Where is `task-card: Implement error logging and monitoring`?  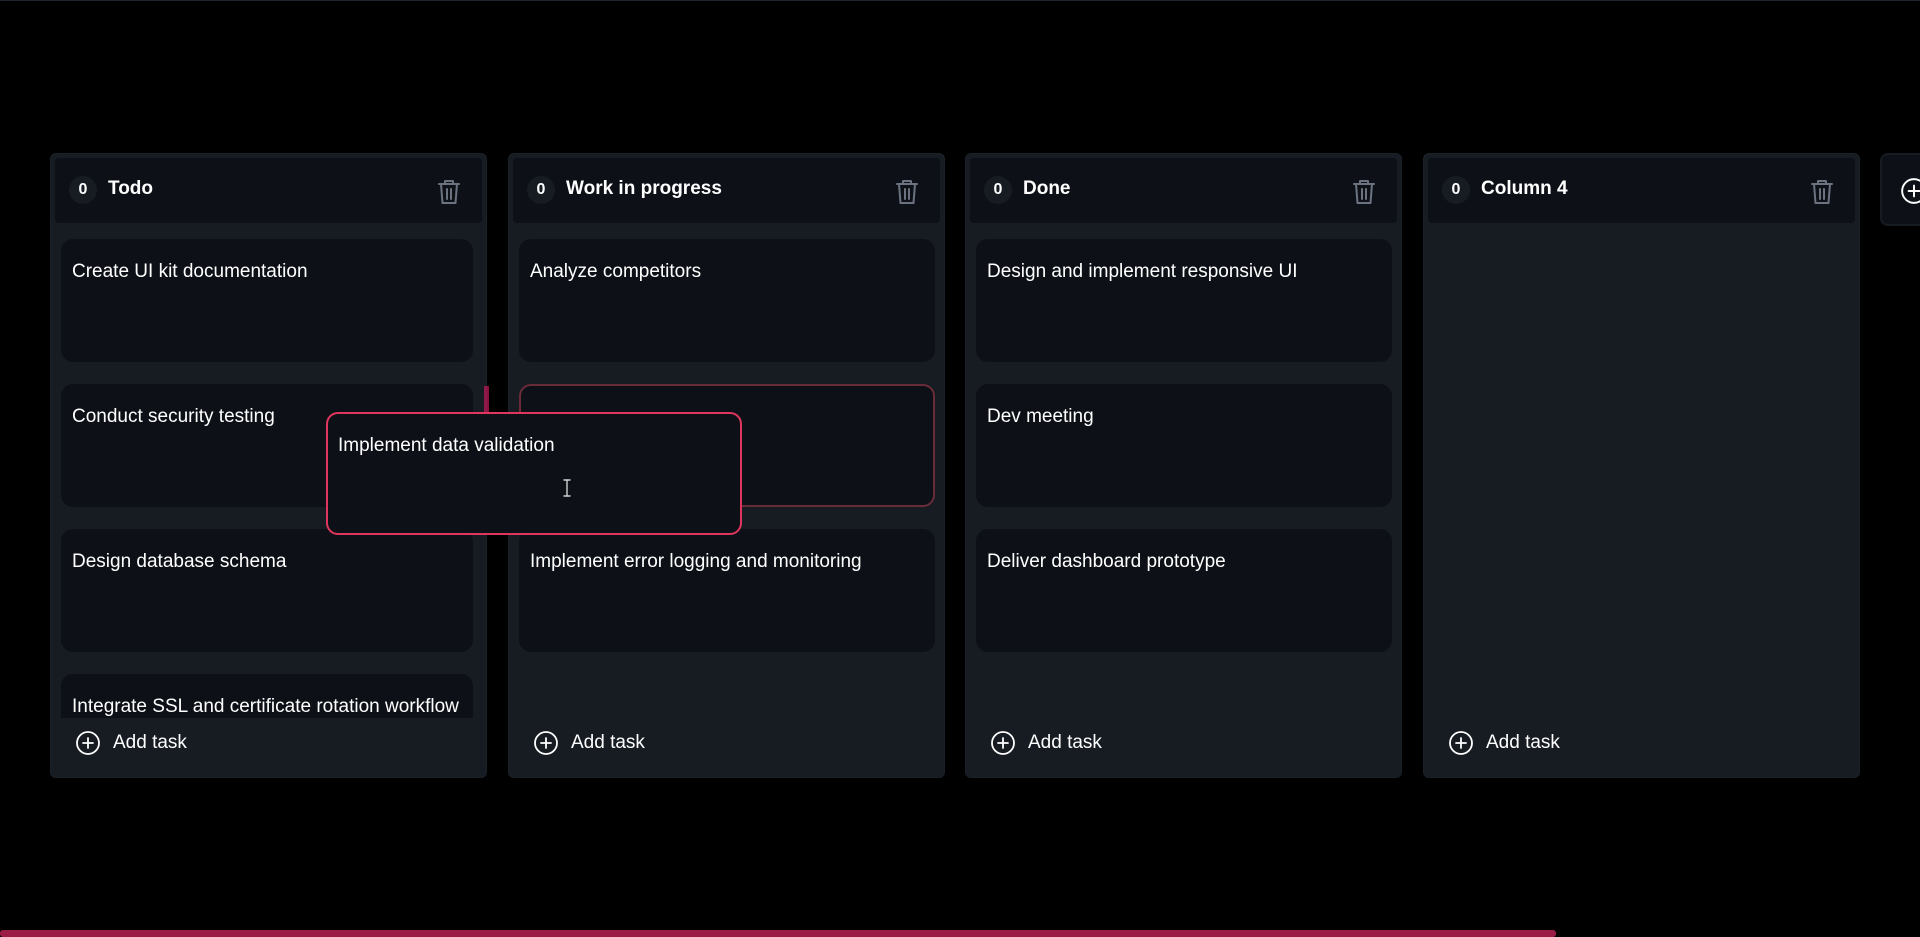
task-card: Implement error logging and monitoring is located at coordinates (727, 590).